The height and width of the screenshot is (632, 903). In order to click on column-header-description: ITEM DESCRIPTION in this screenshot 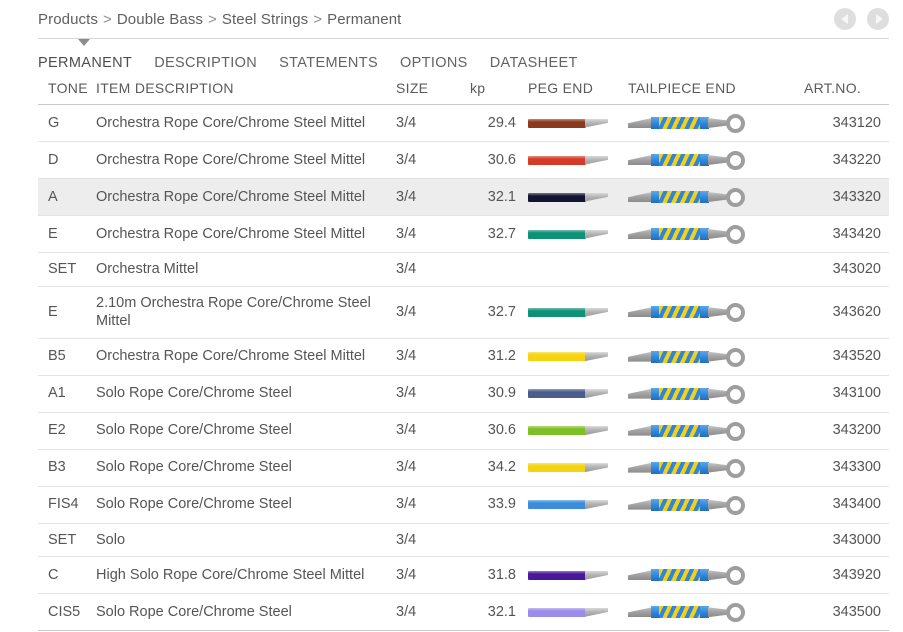, I will do `click(246, 92)`.